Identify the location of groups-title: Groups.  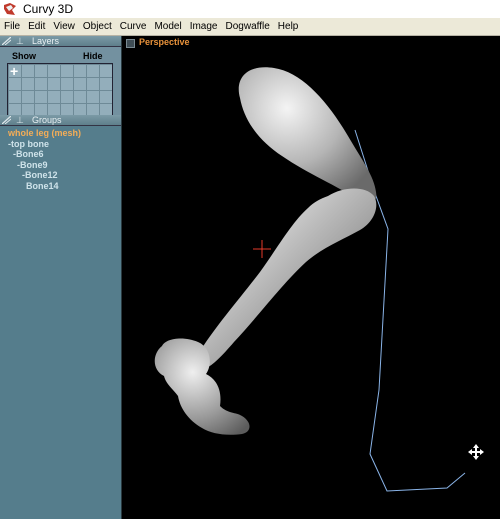
(47, 120).